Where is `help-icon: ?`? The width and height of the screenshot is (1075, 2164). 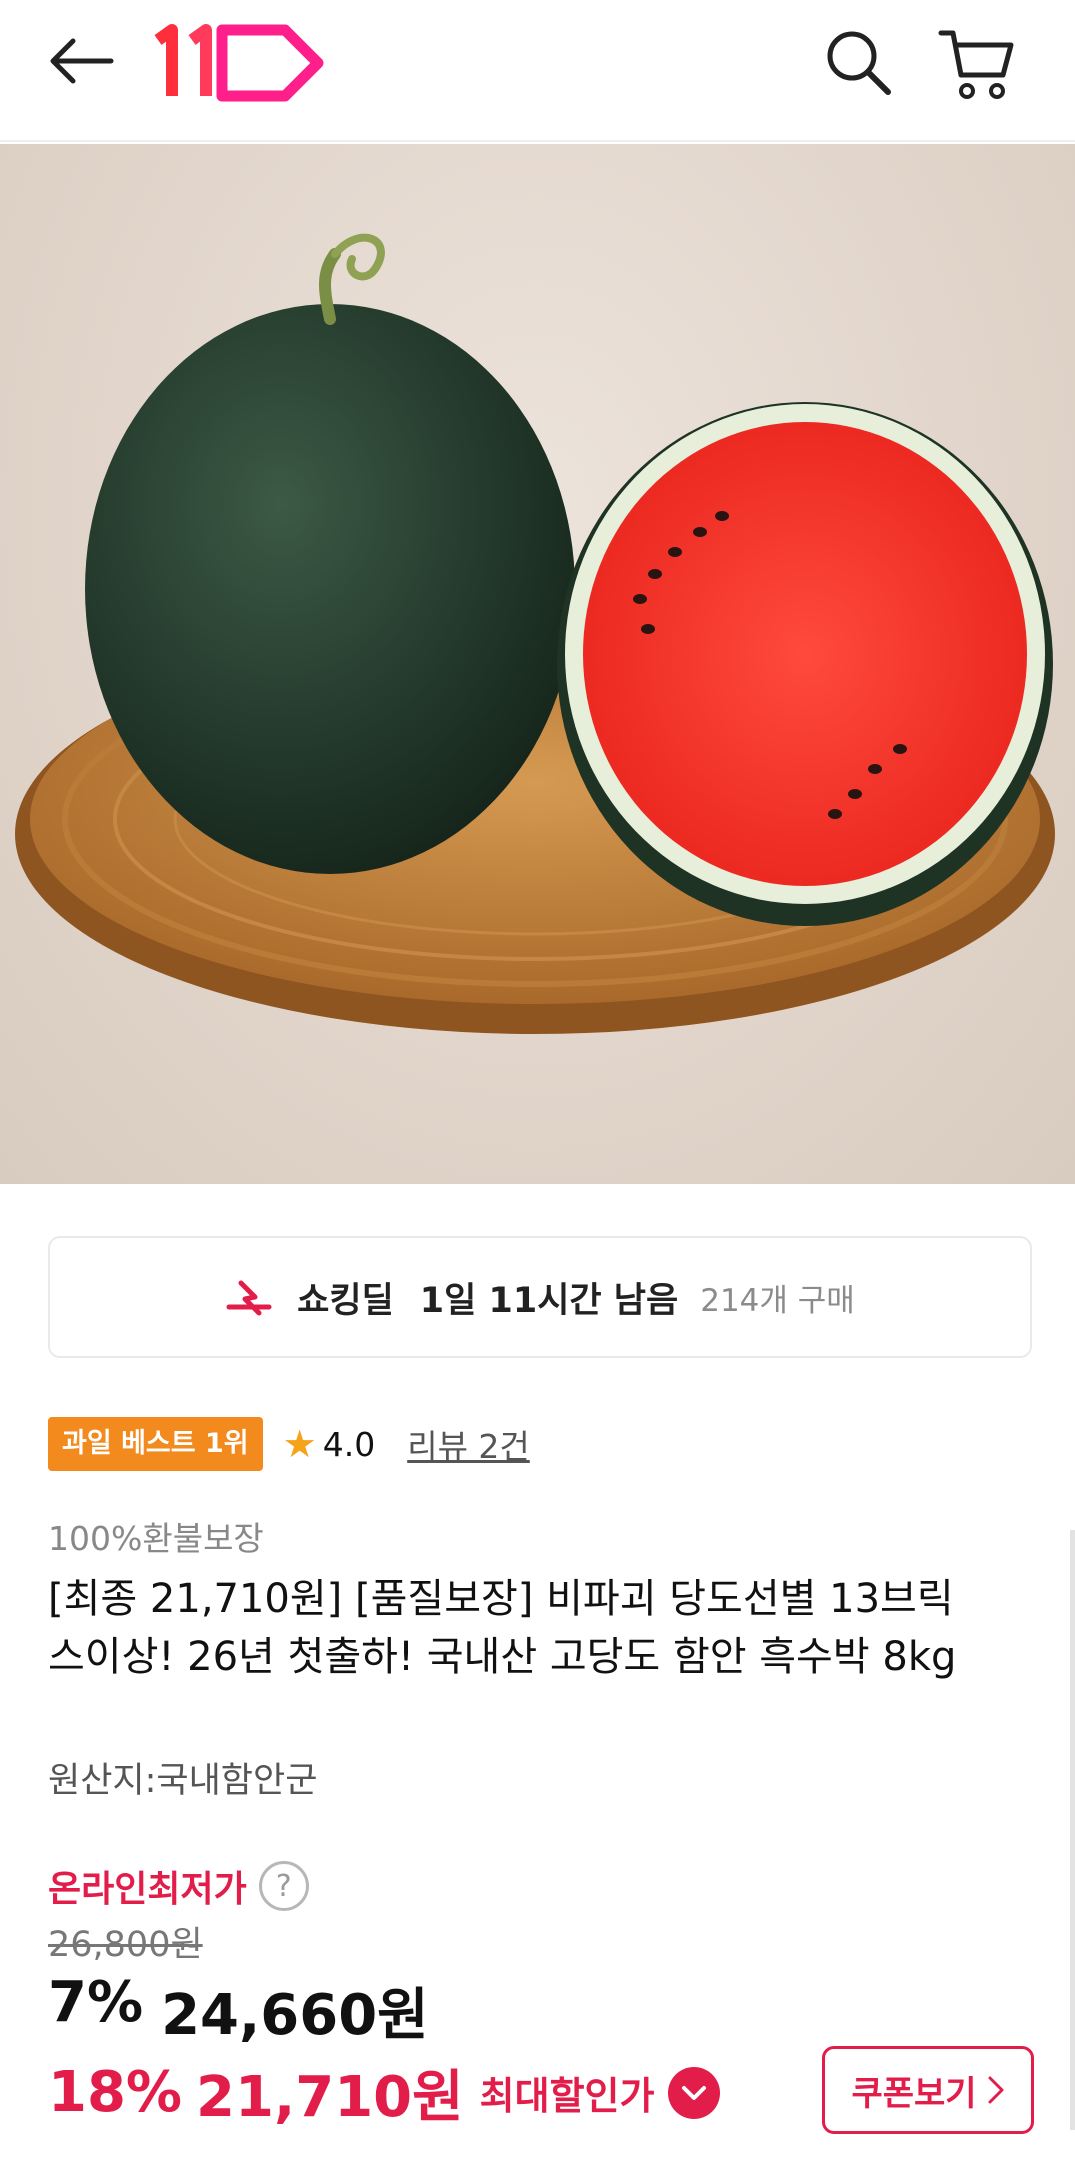
help-icon: ? is located at coordinates (283, 1886).